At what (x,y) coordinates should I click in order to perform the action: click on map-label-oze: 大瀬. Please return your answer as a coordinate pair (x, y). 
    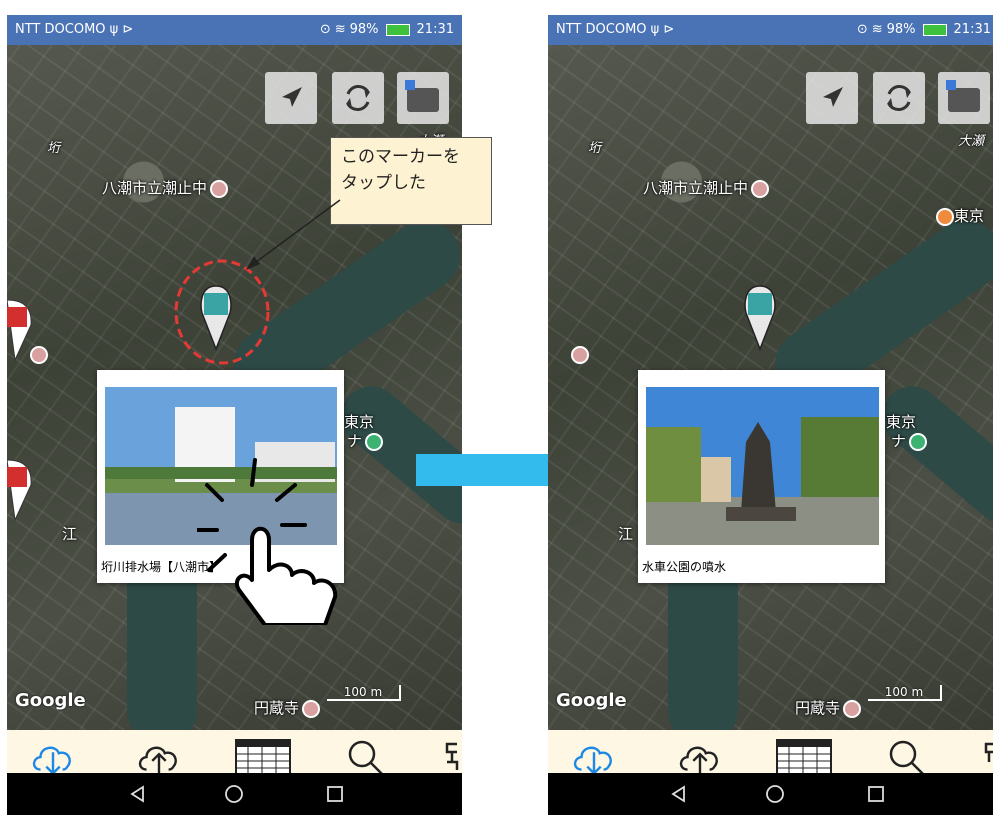
    Looking at the image, I should click on (971, 141).